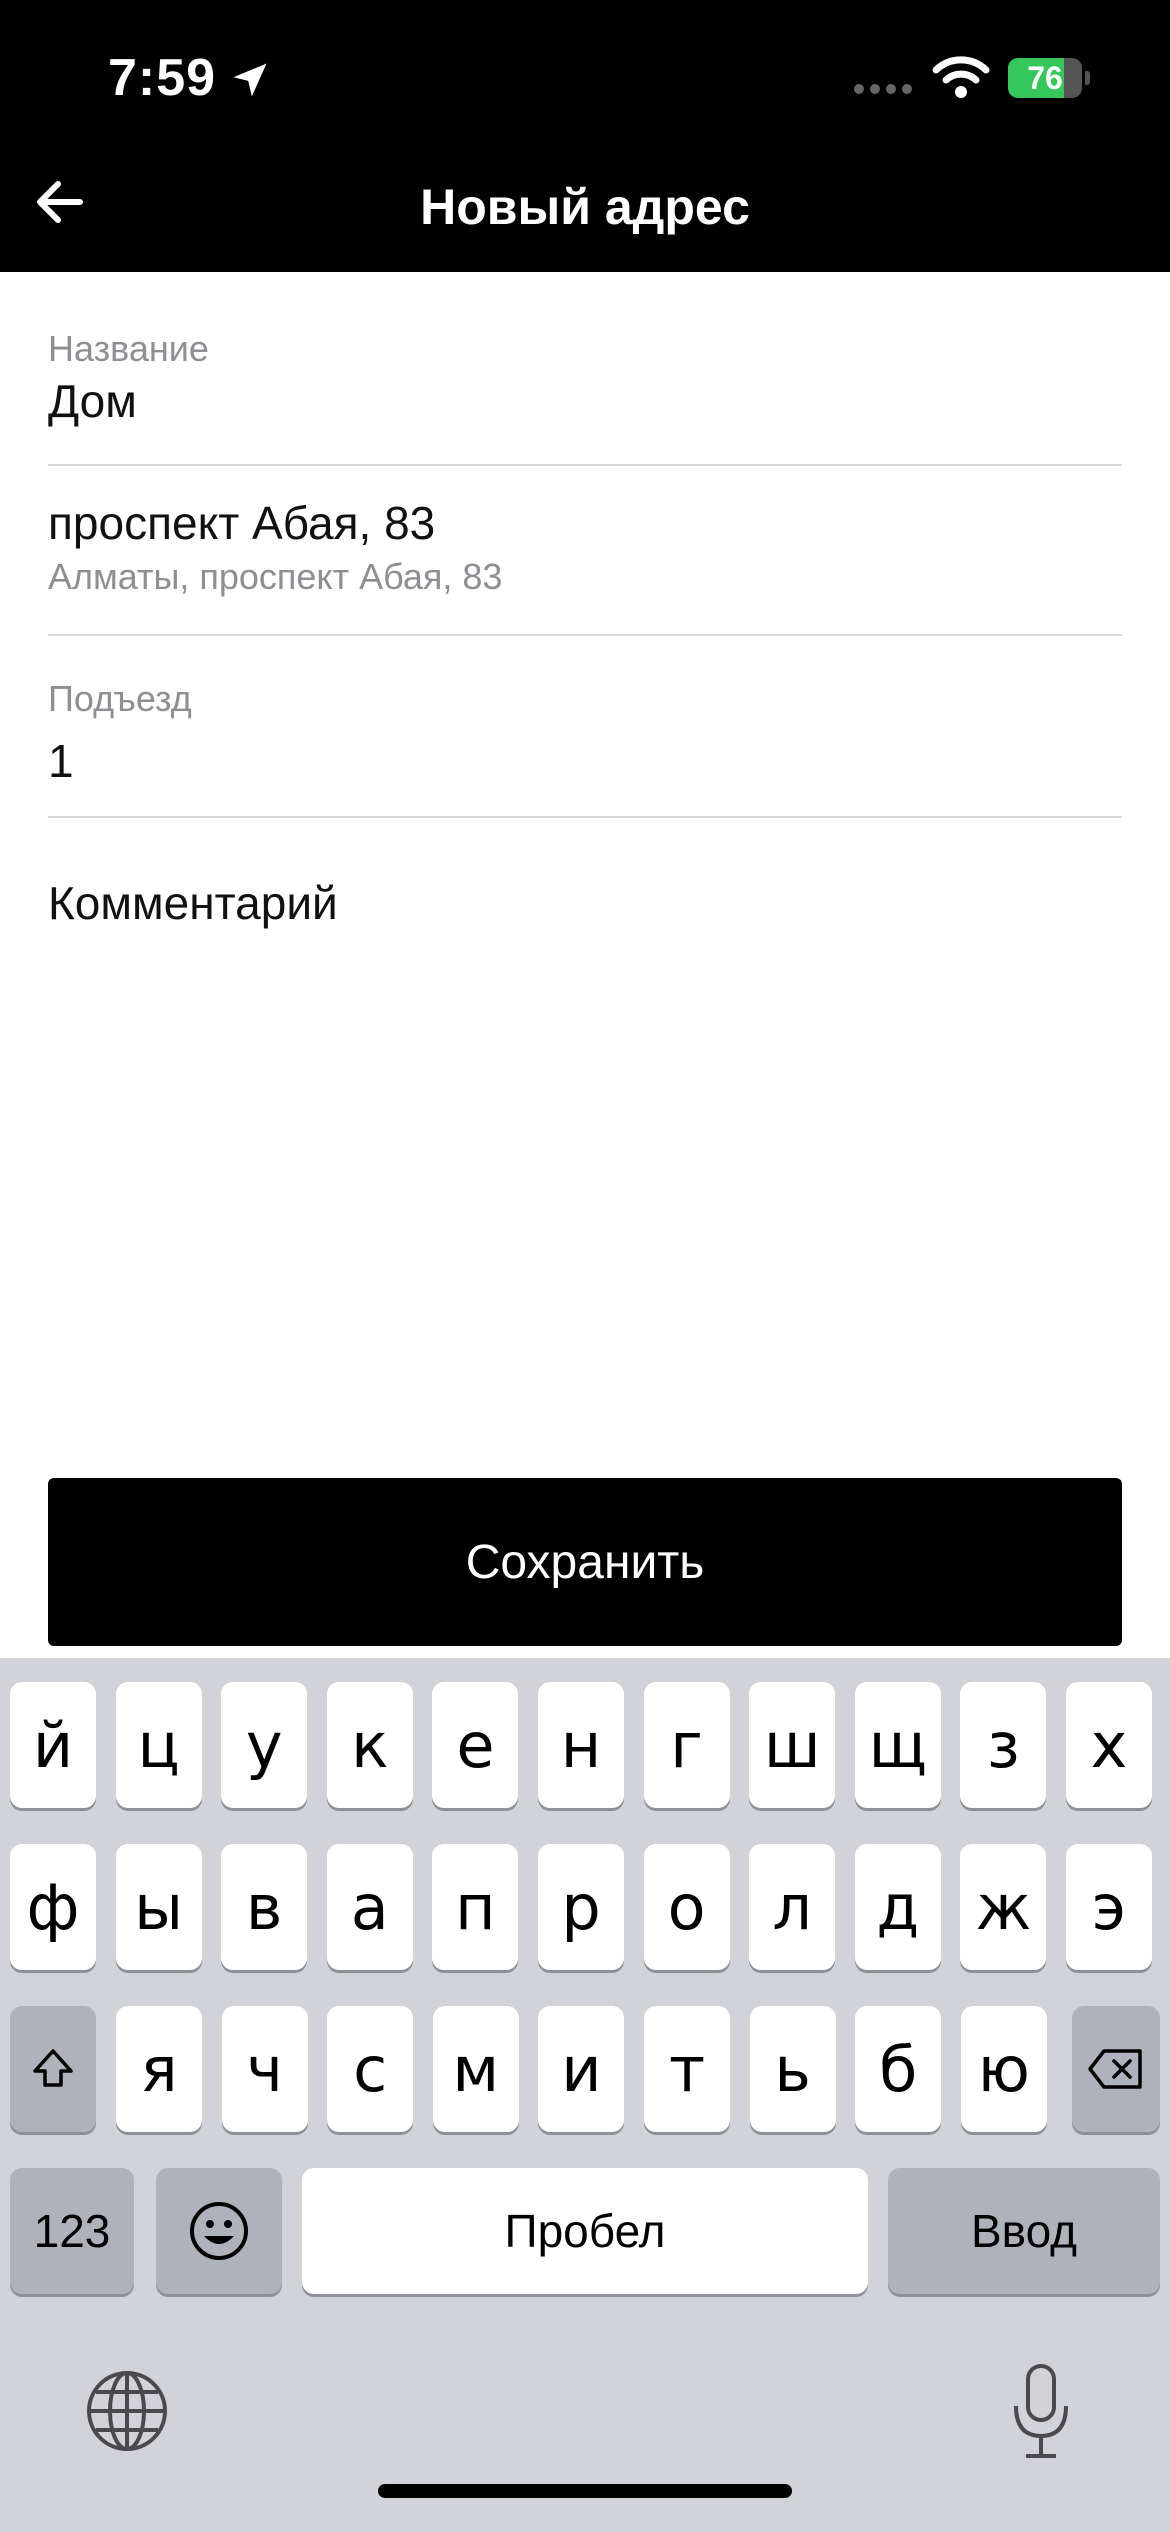  What do you see at coordinates (92, 401) in the screenshot?
I see `name-value: Дом` at bounding box center [92, 401].